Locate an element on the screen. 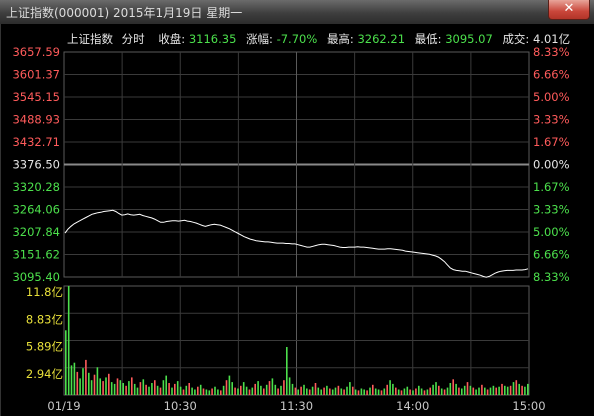  time-axis: 01/19 10:30 11:30 14:00 15:00 is located at coordinates (296, 406).